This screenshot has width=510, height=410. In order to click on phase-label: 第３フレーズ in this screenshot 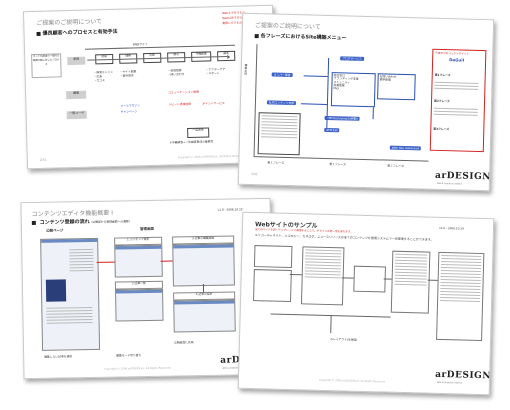, I will do `click(396, 166)`.